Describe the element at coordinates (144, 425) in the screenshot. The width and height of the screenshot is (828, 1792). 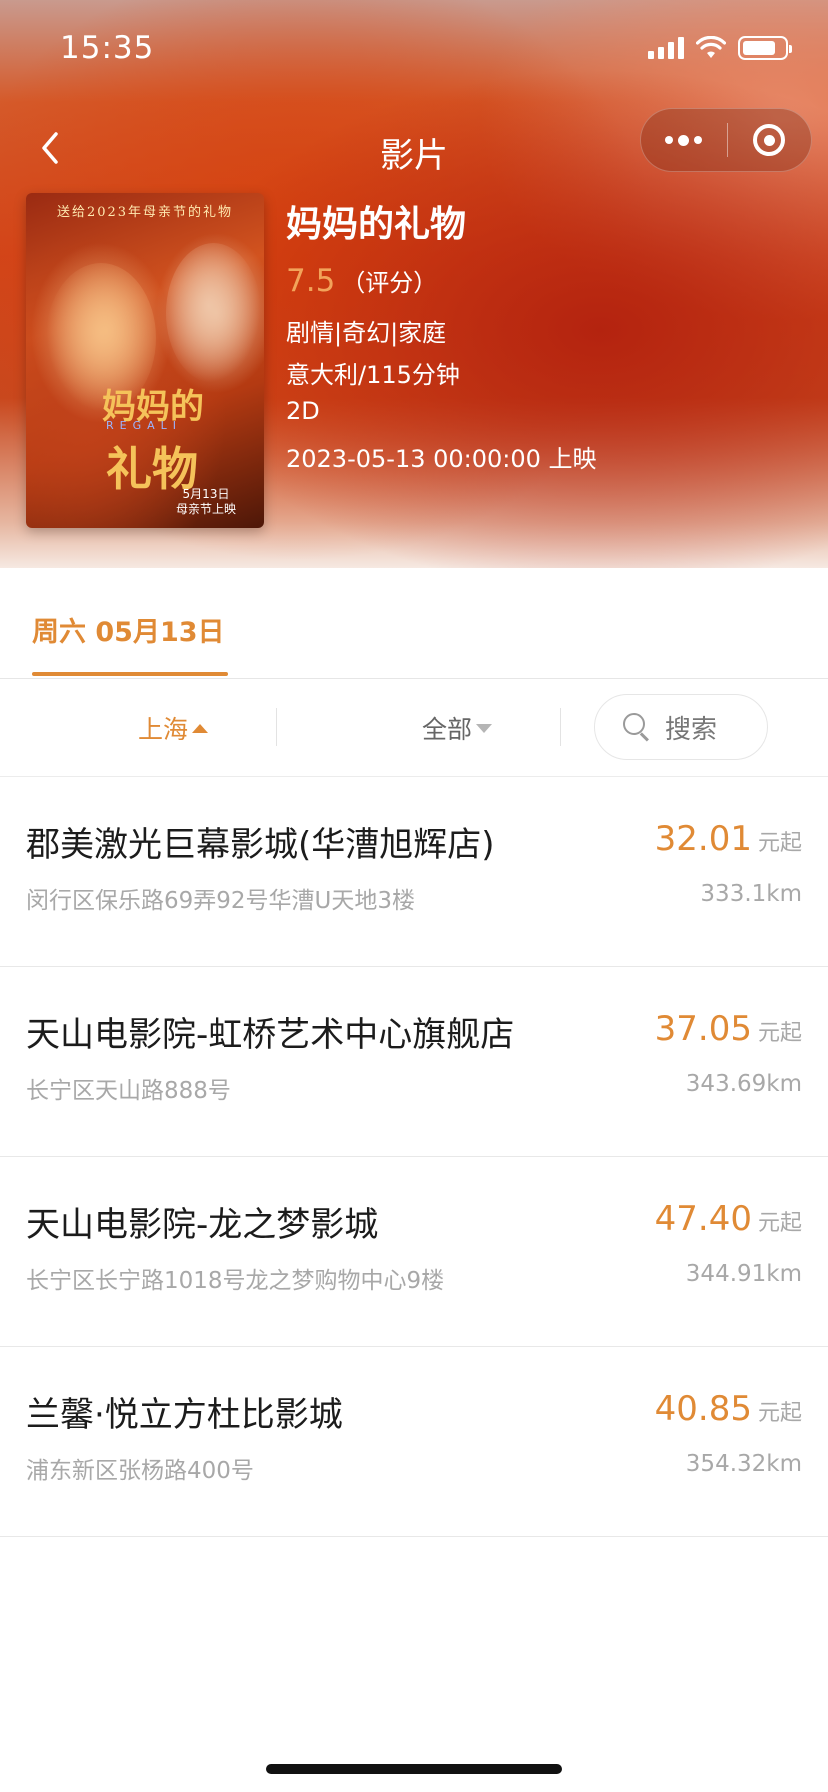
I see `poster-title-english: REGALI` at that location.